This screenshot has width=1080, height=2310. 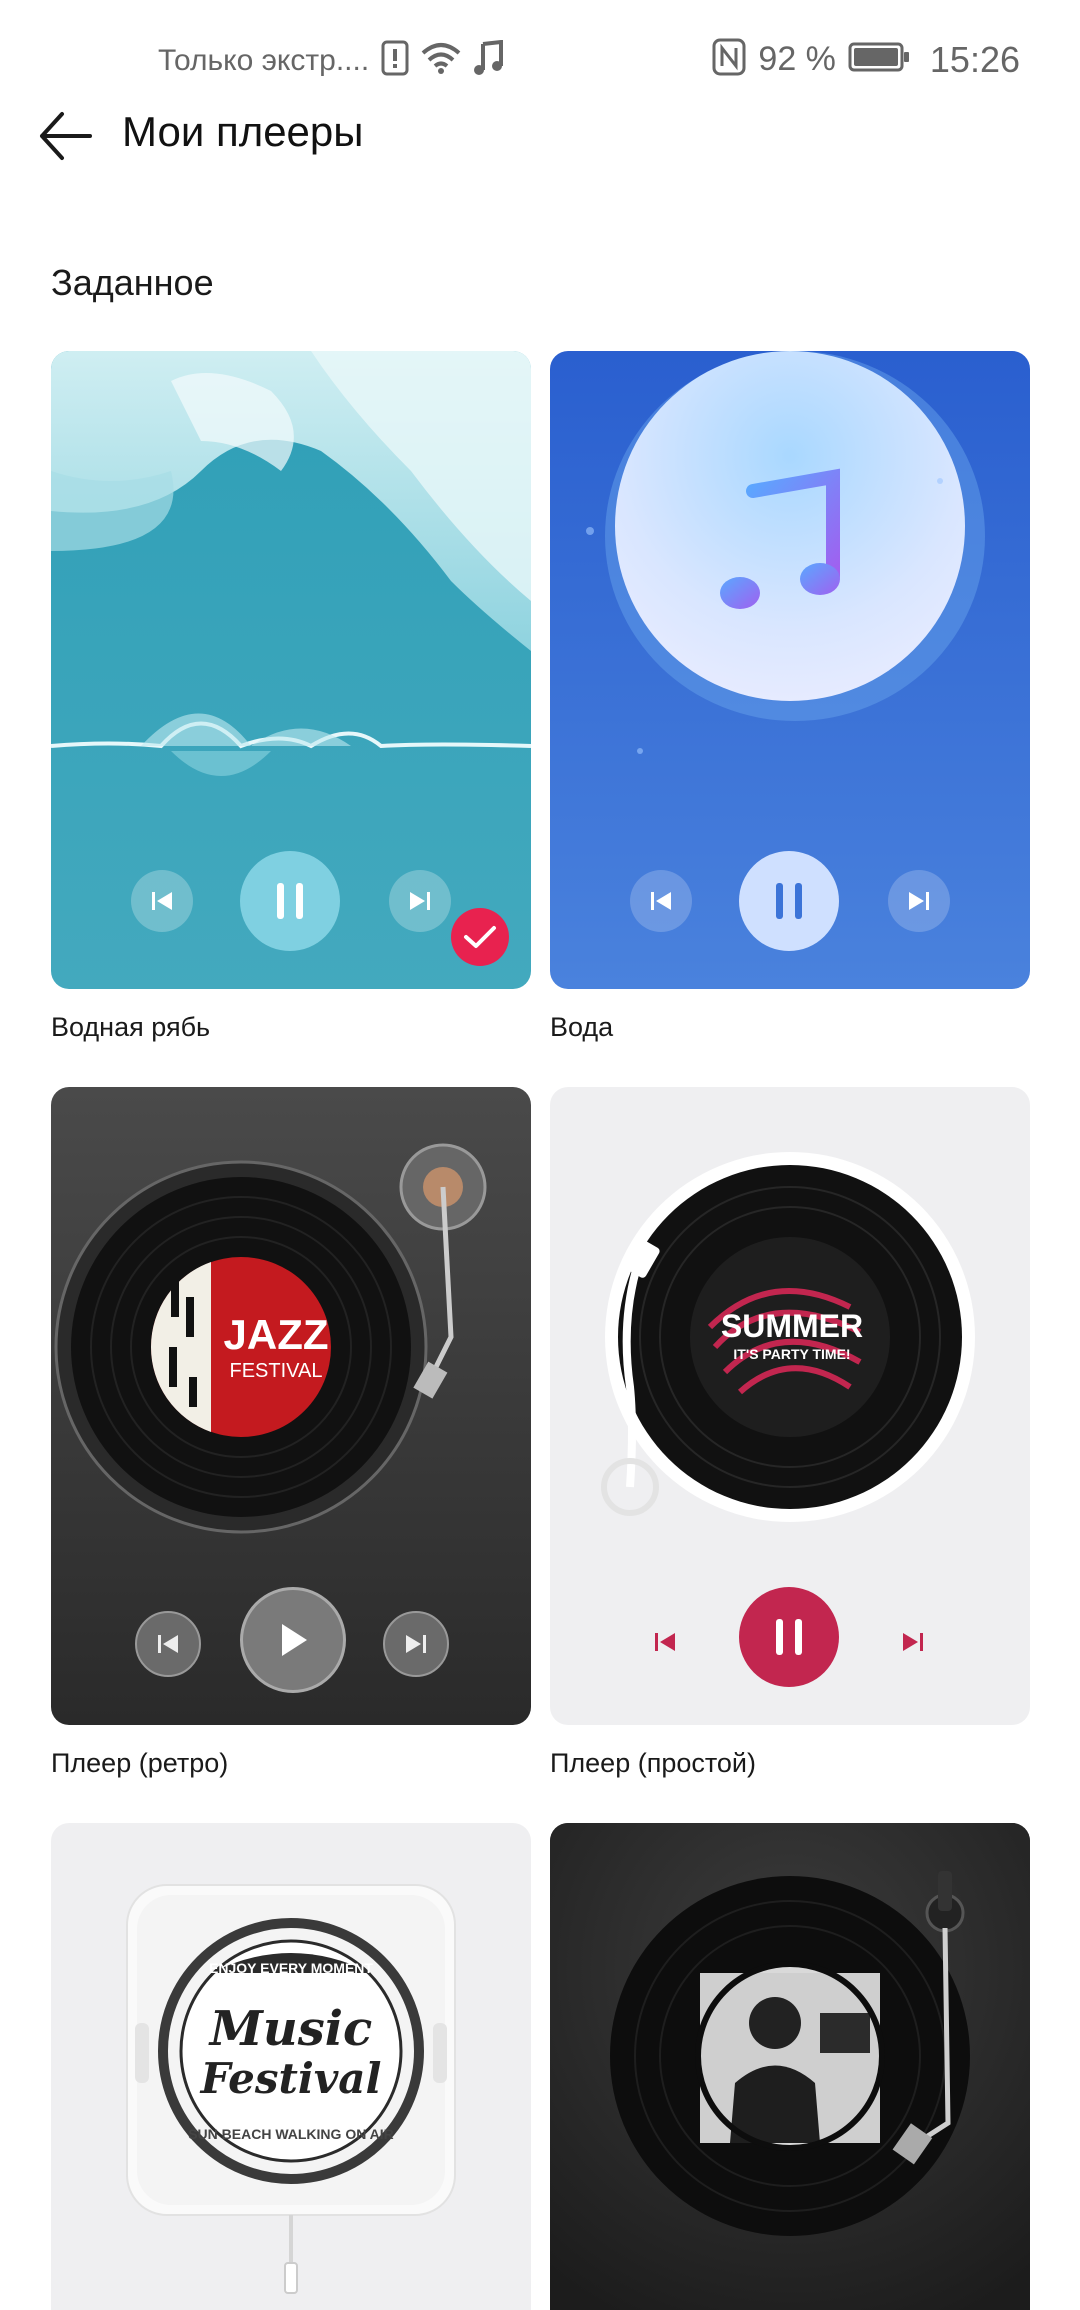 I want to click on nfc-icon, so click(x=729, y=59).